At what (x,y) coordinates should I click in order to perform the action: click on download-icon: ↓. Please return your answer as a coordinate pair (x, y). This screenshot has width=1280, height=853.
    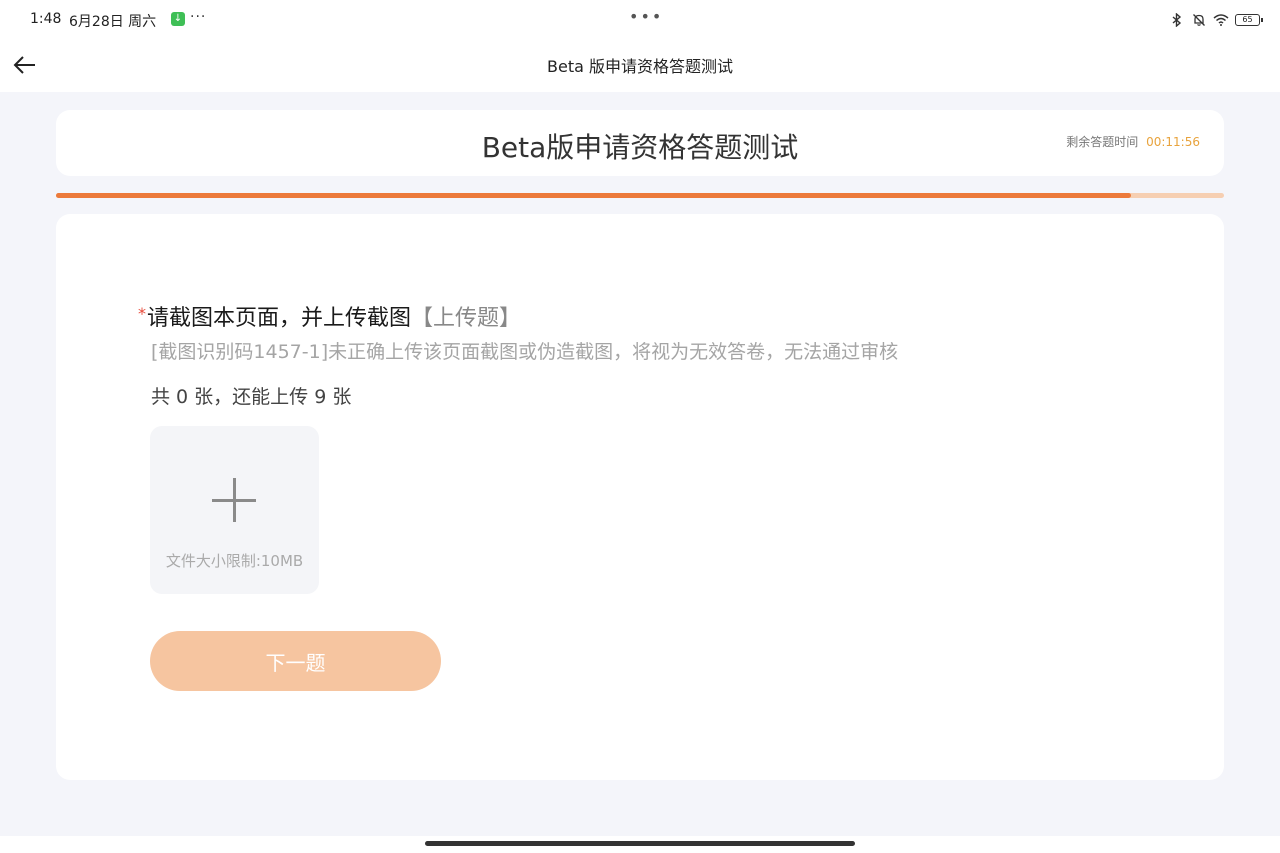
    Looking at the image, I should click on (178, 19).